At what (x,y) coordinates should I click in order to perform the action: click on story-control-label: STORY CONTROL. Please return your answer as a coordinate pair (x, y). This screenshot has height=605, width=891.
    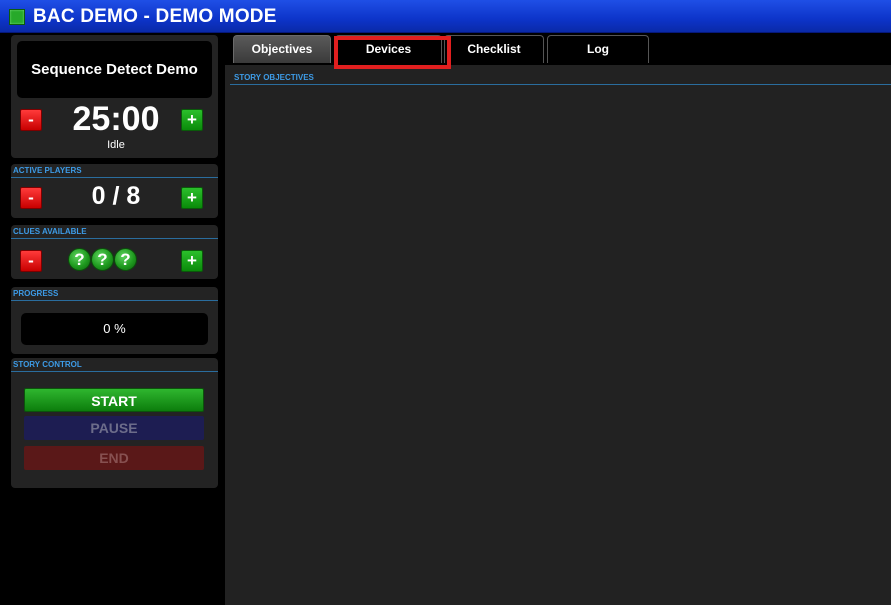
    Looking at the image, I should click on (47, 364).